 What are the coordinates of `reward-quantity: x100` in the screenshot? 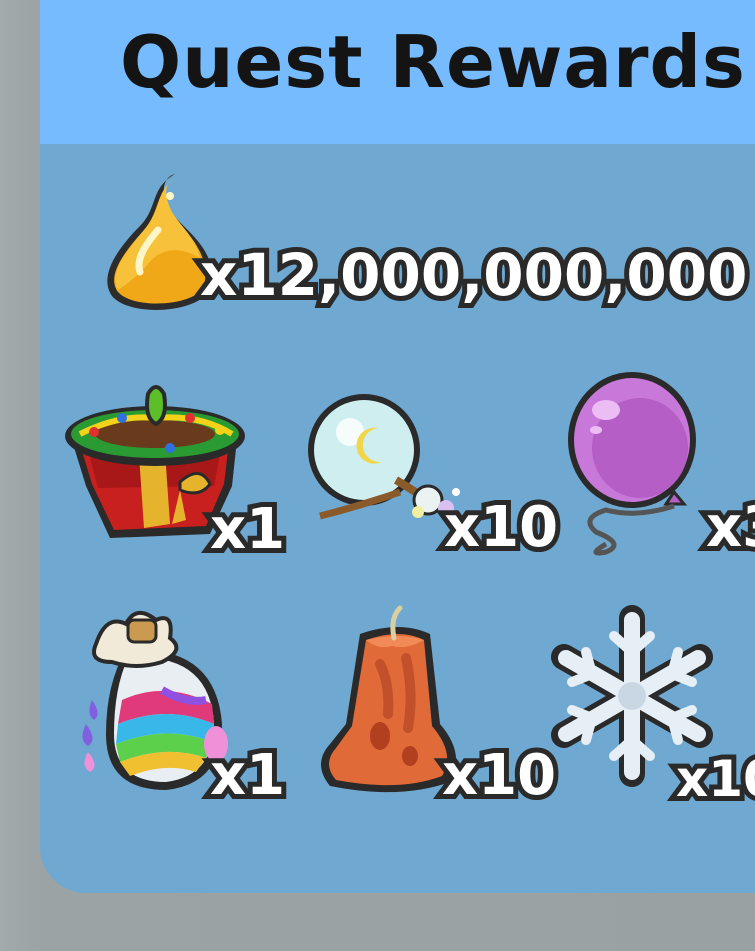 It's located at (713, 779).